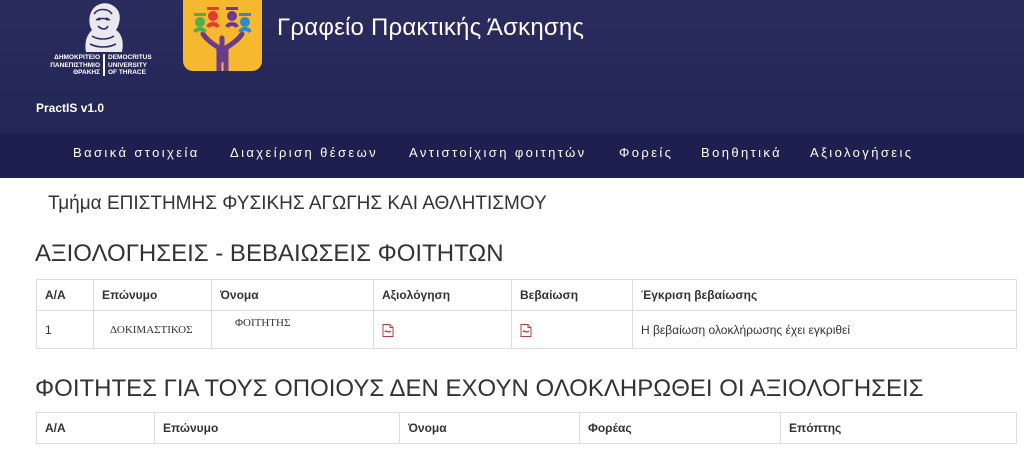 The height and width of the screenshot is (471, 1024). What do you see at coordinates (222, 40) in the screenshot?
I see `graduates-tree-icon` at bounding box center [222, 40].